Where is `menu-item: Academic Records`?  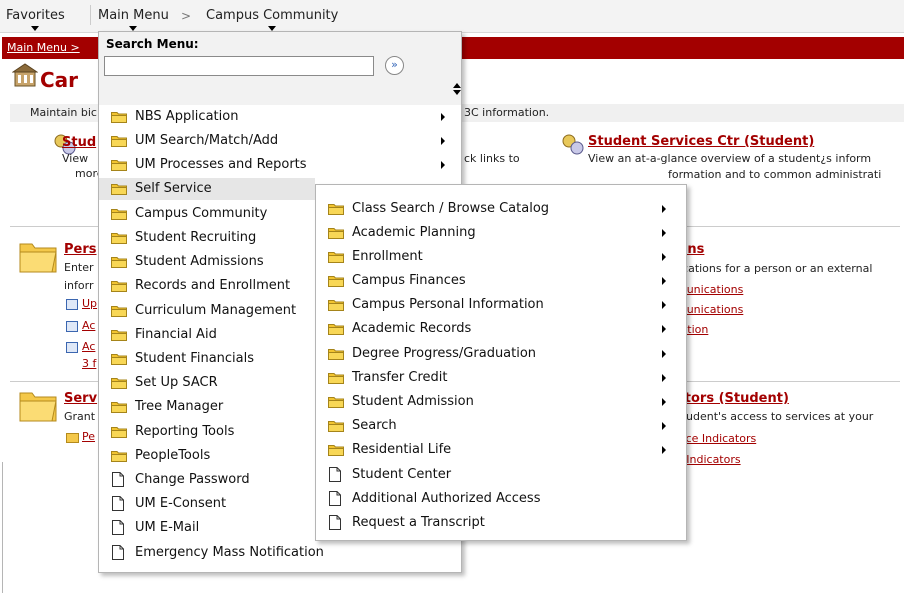
menu-item: Academic Records is located at coordinates (501, 329).